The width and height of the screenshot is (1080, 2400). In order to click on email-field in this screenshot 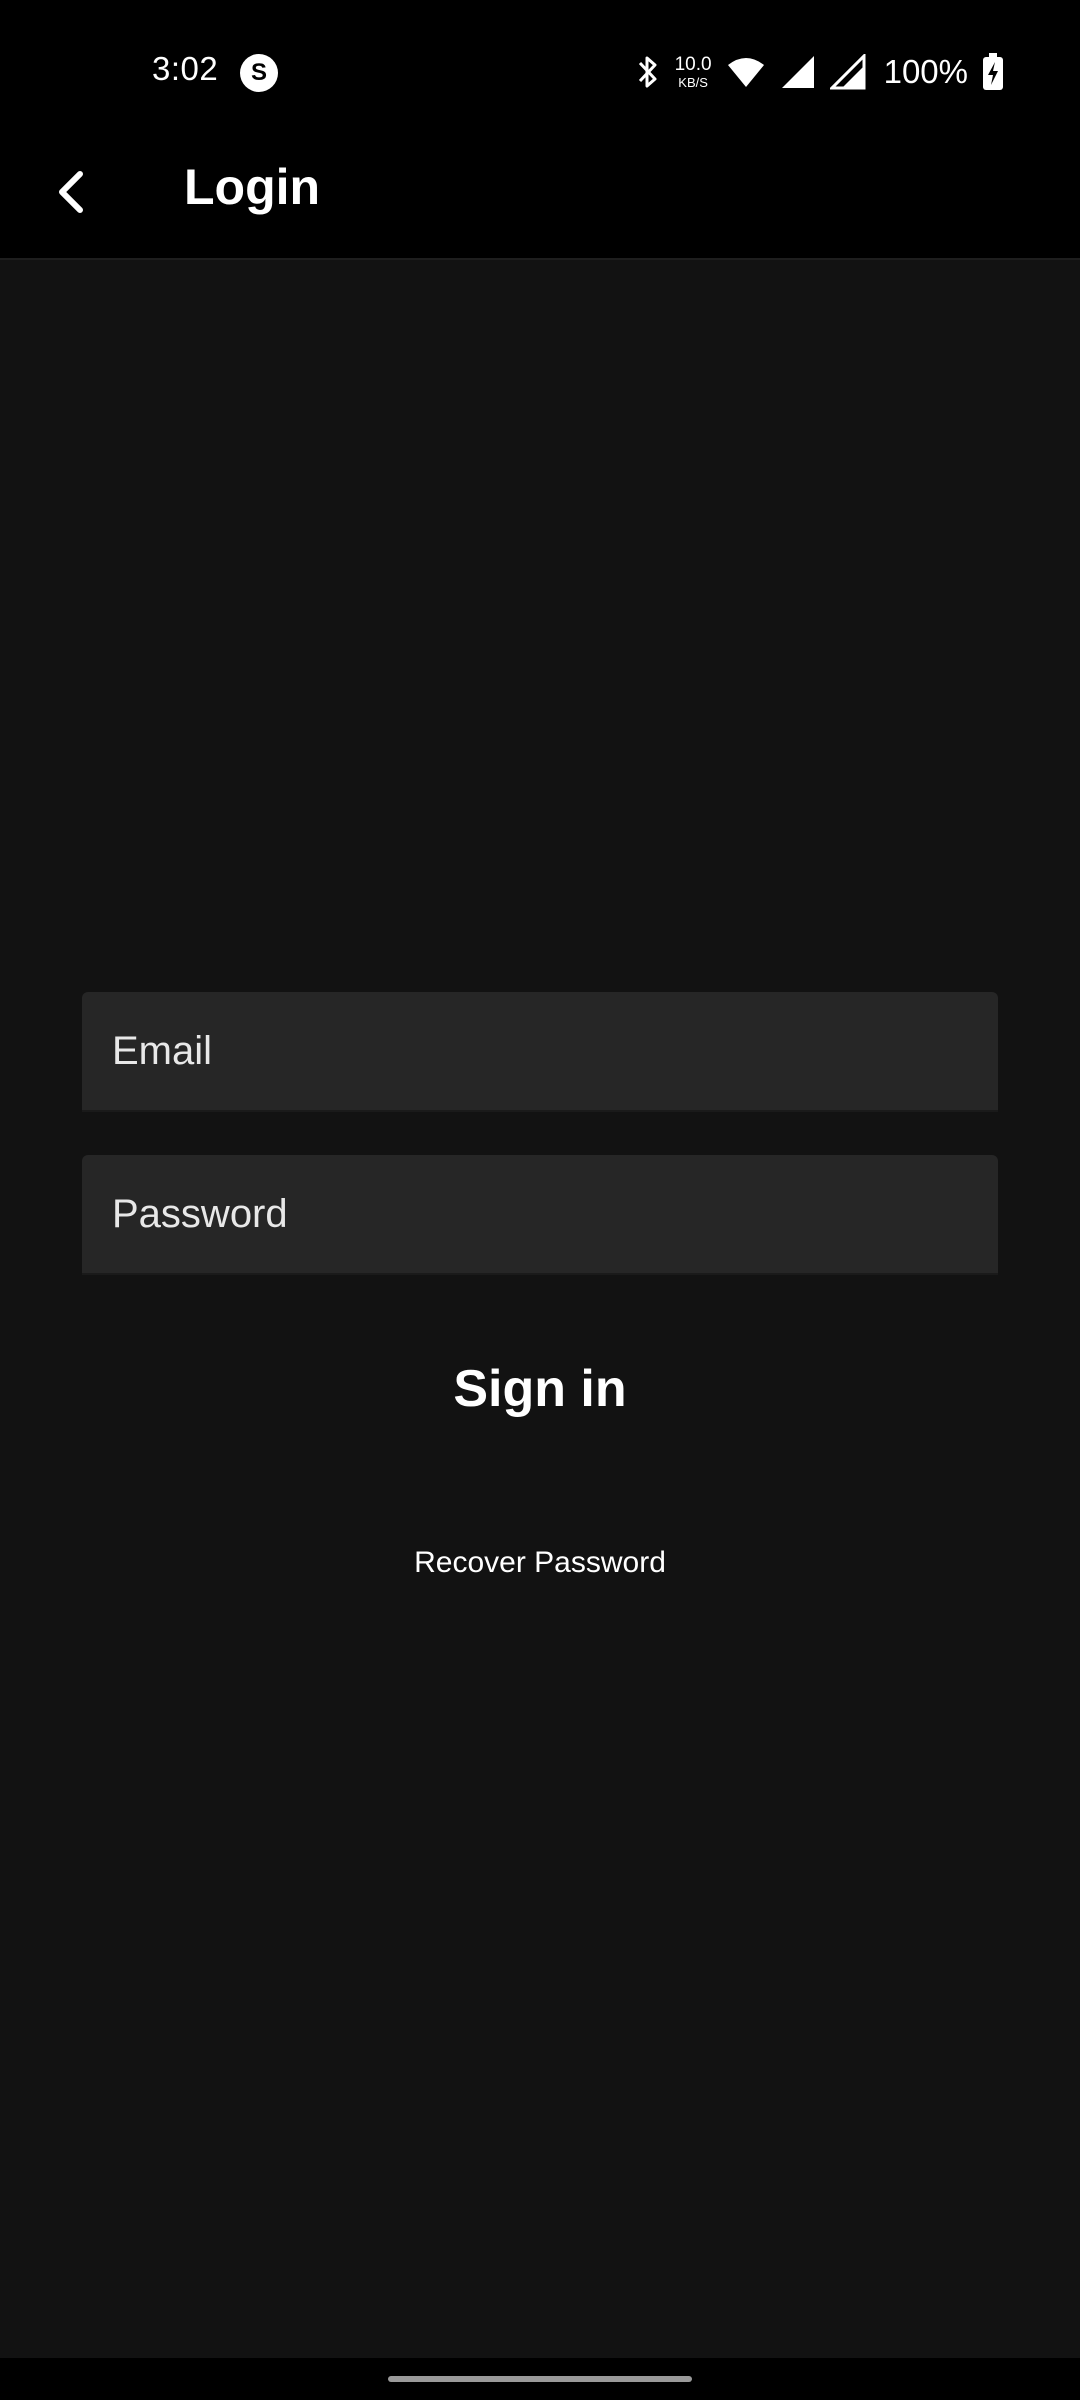, I will do `click(540, 1051)`.